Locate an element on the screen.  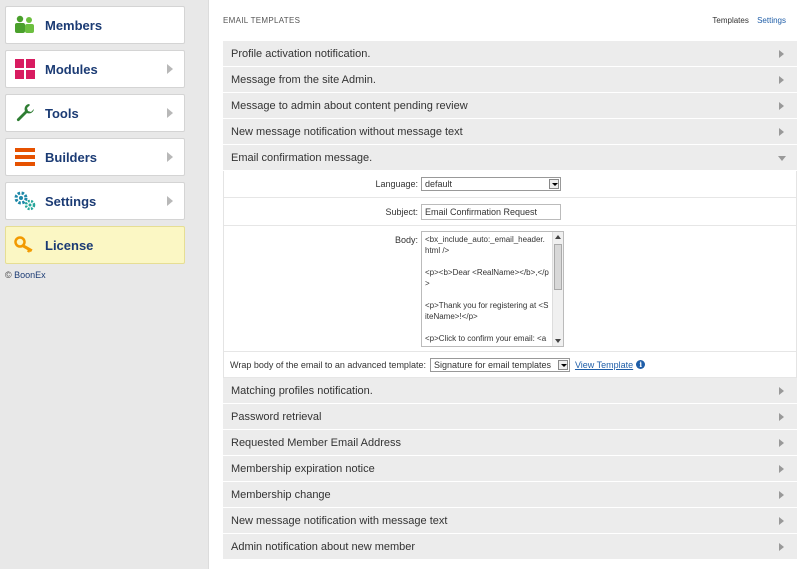
template-title: Password retrieval is located at coordinates (276, 416).